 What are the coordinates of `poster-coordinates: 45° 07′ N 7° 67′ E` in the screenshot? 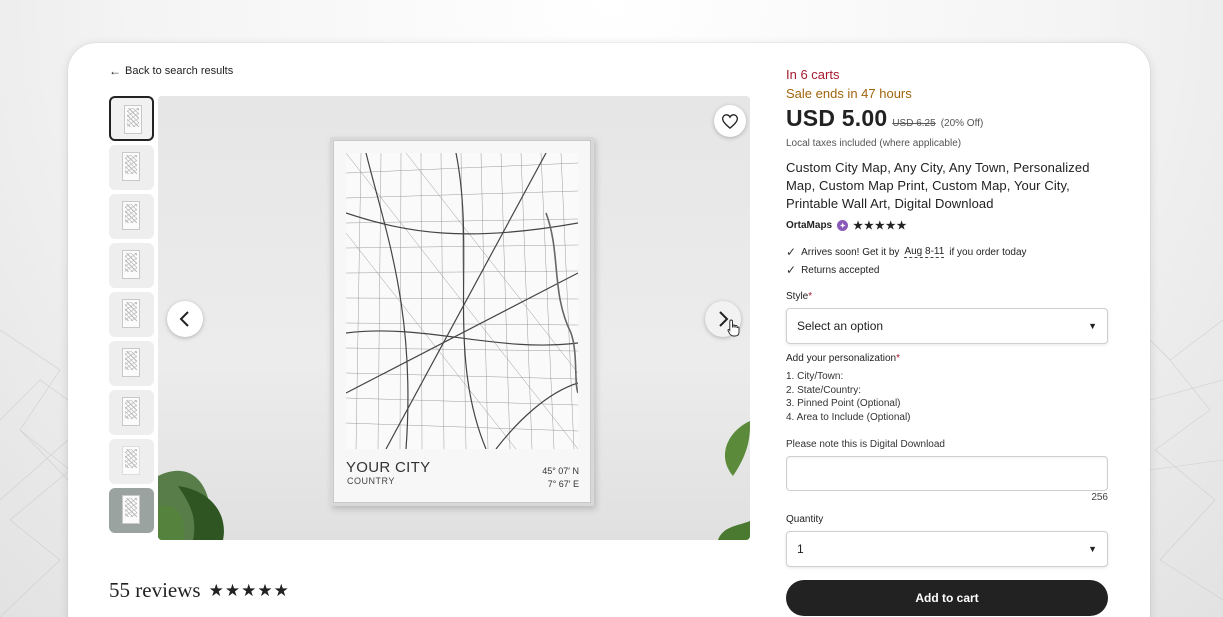 It's located at (560, 477).